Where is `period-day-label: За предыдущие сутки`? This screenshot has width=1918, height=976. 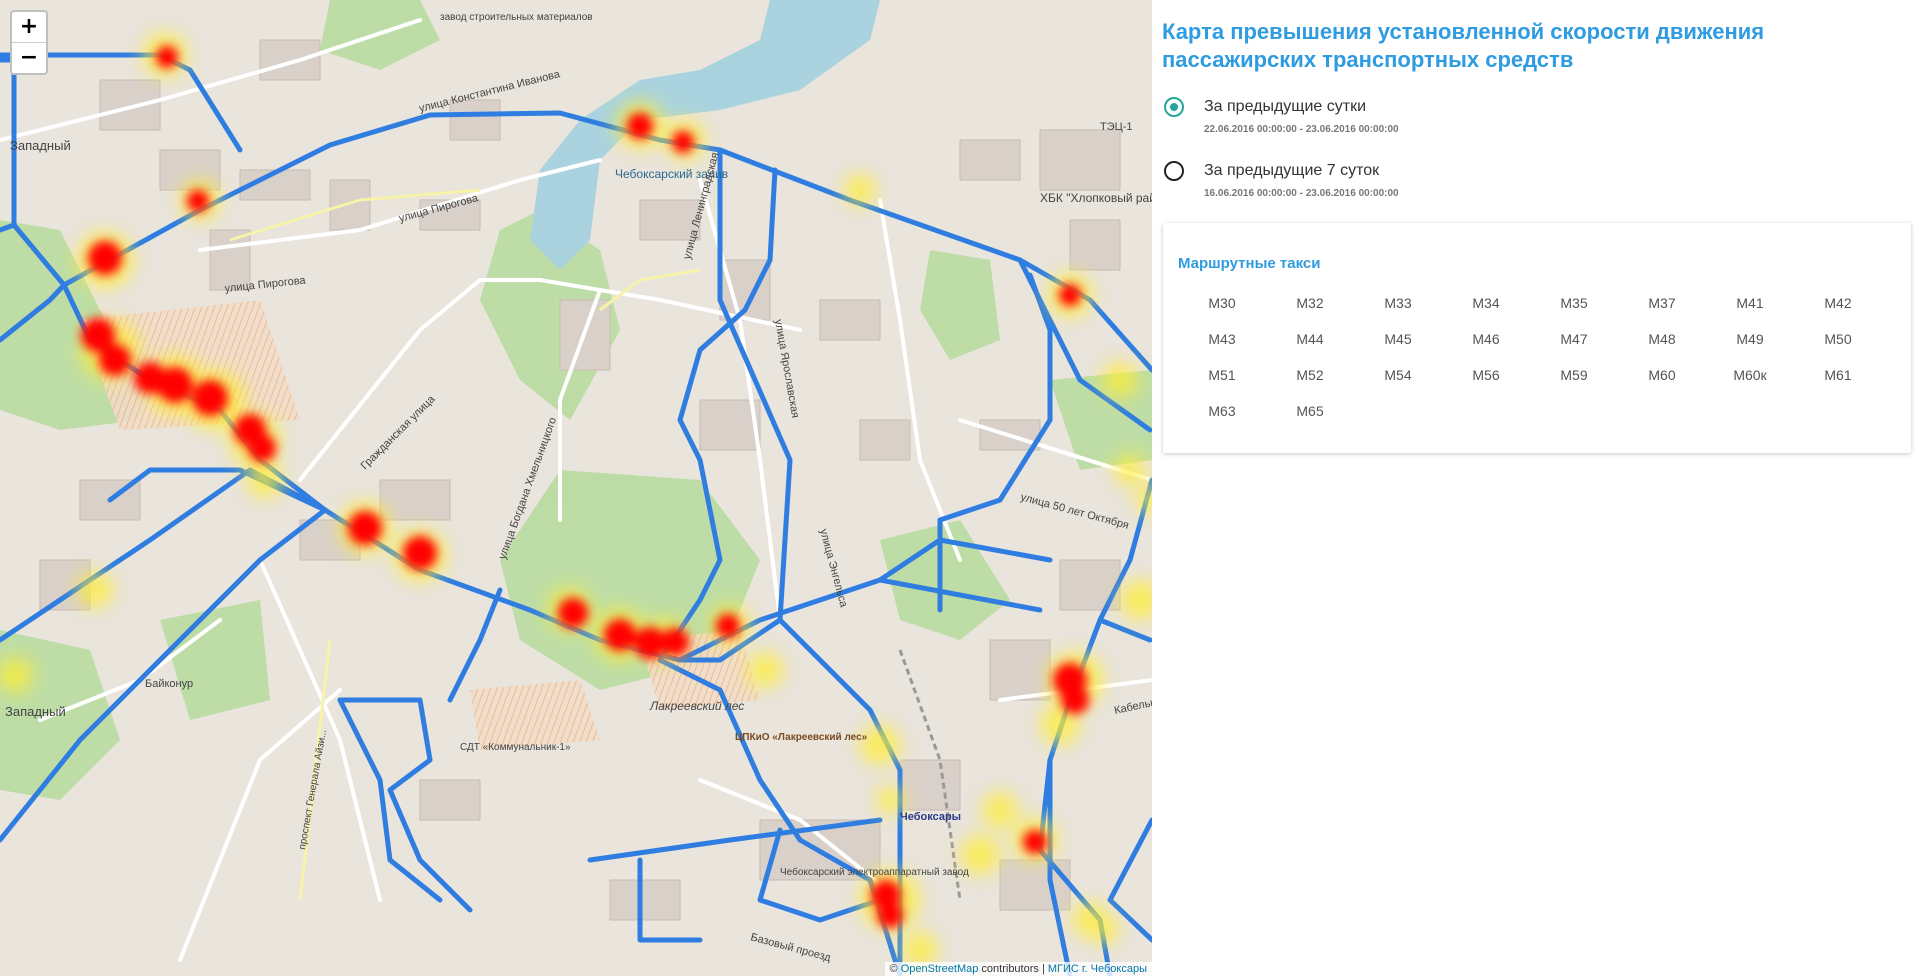
period-day-label: За предыдущие сутки is located at coordinates (1285, 107).